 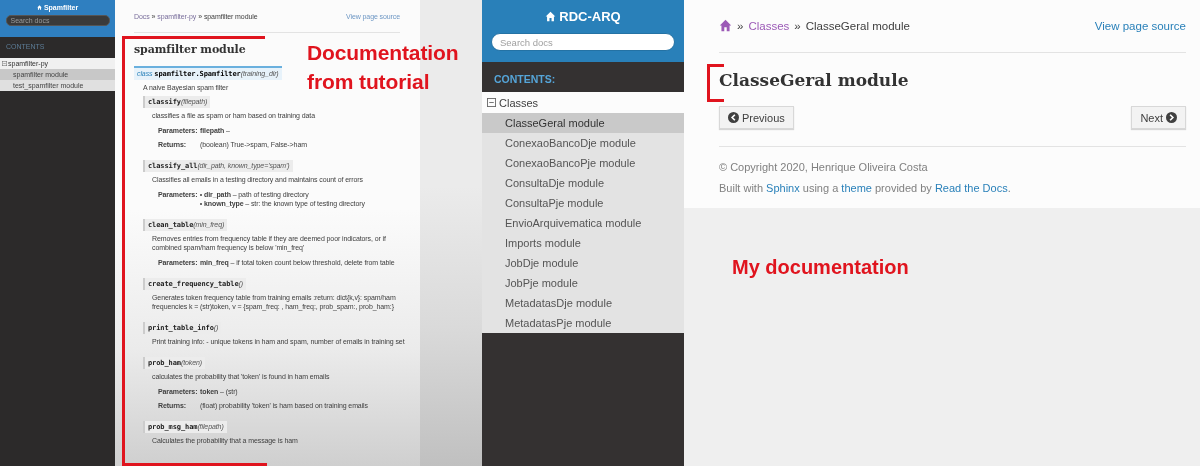 I want to click on previous-button: Previous, so click(x=756, y=117).